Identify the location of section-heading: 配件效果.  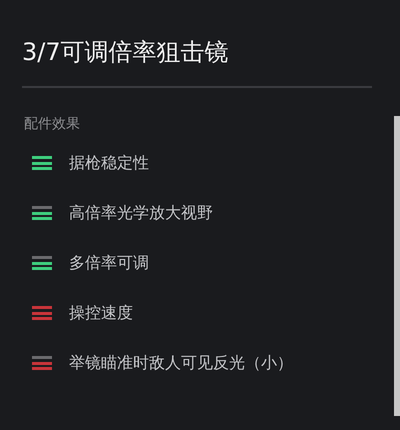
(52, 124).